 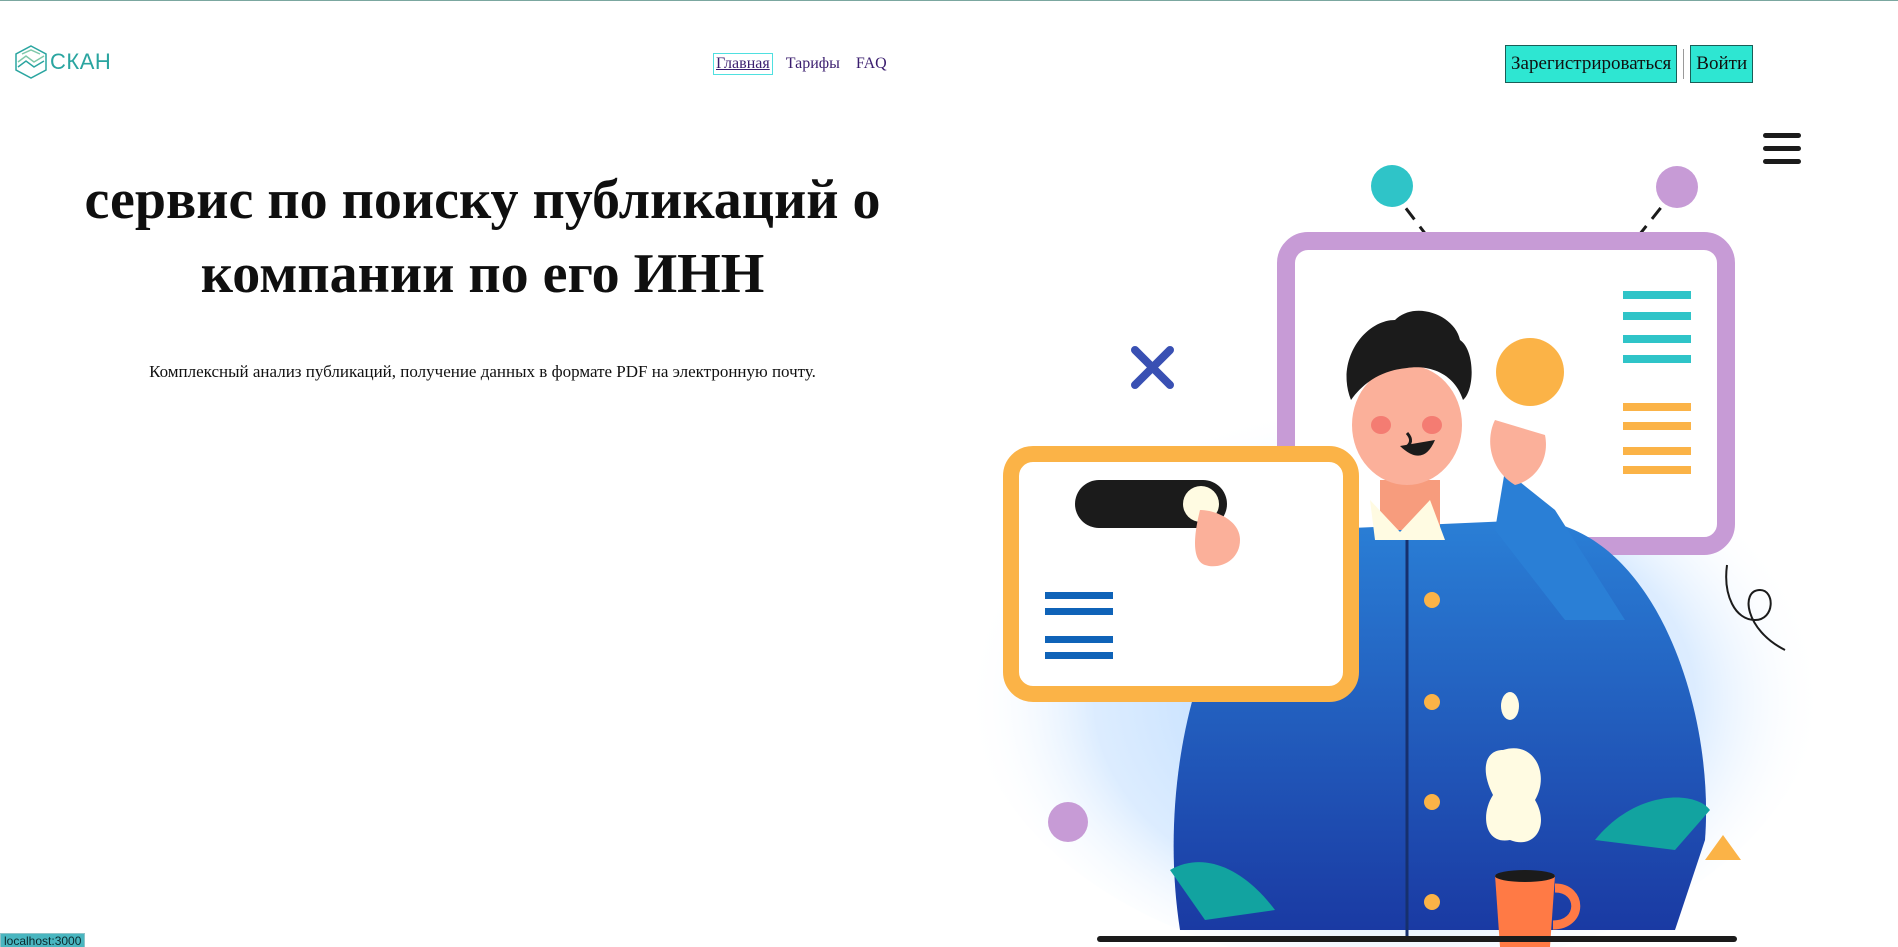 I want to click on auth-buttons: Зарегистрироваться Войти, so click(x=1629, y=64).